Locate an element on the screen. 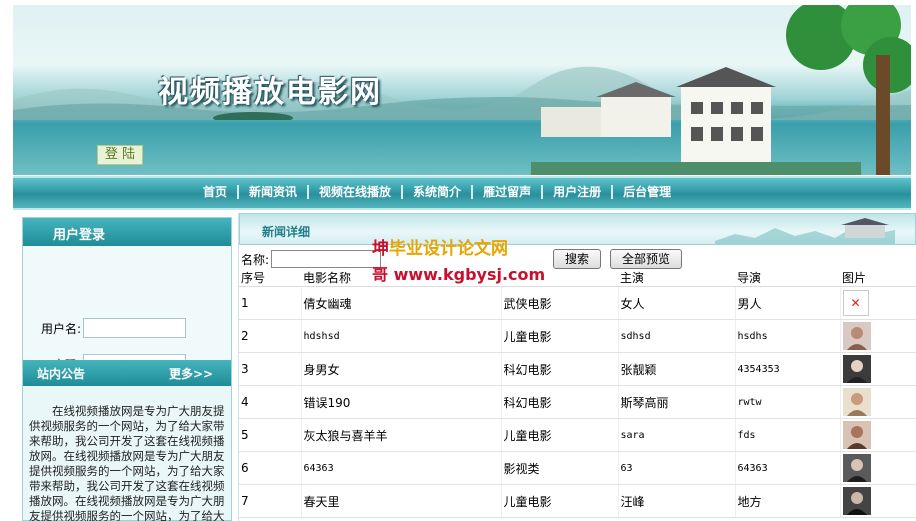 The image size is (916, 521). cell-name: 64363 is located at coordinates (401, 468).